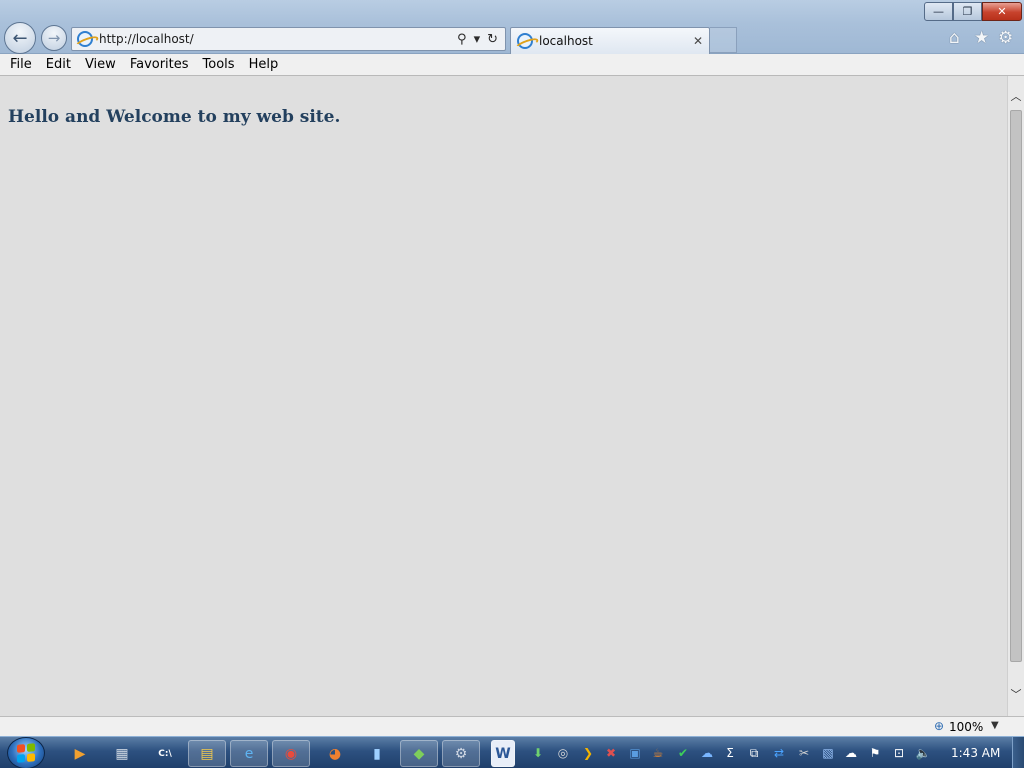  Describe the element at coordinates (1016, 694) in the screenshot. I see `scroll-down-arrow-icon: ﹀` at that location.